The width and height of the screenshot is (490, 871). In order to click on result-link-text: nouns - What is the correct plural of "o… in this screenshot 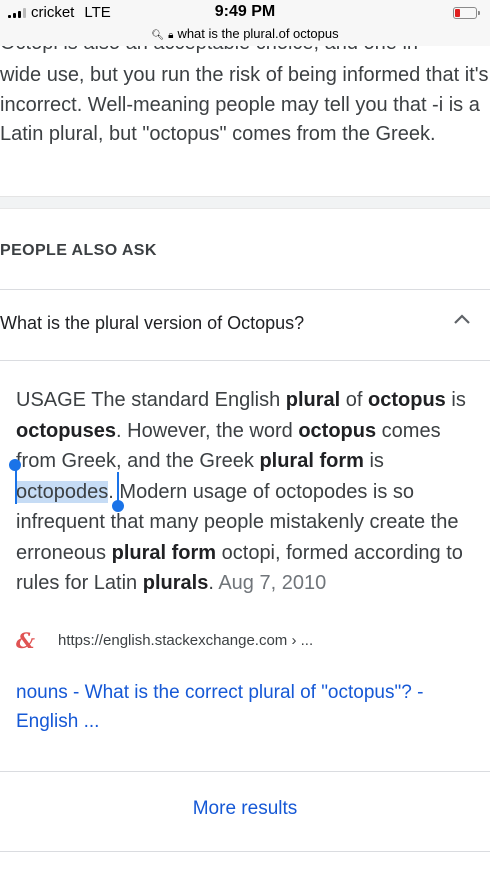, I will do `click(219, 707)`.